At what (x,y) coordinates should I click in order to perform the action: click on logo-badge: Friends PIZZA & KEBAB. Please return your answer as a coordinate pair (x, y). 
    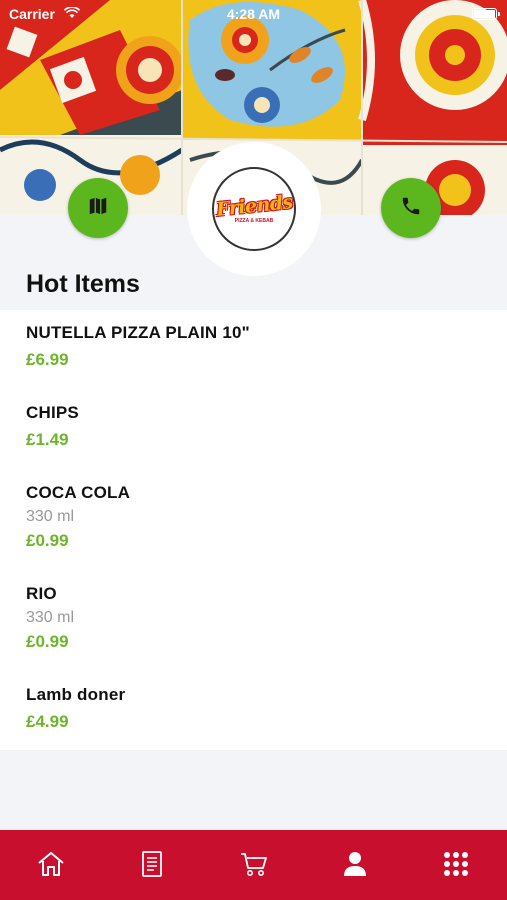
    Looking at the image, I should click on (254, 209).